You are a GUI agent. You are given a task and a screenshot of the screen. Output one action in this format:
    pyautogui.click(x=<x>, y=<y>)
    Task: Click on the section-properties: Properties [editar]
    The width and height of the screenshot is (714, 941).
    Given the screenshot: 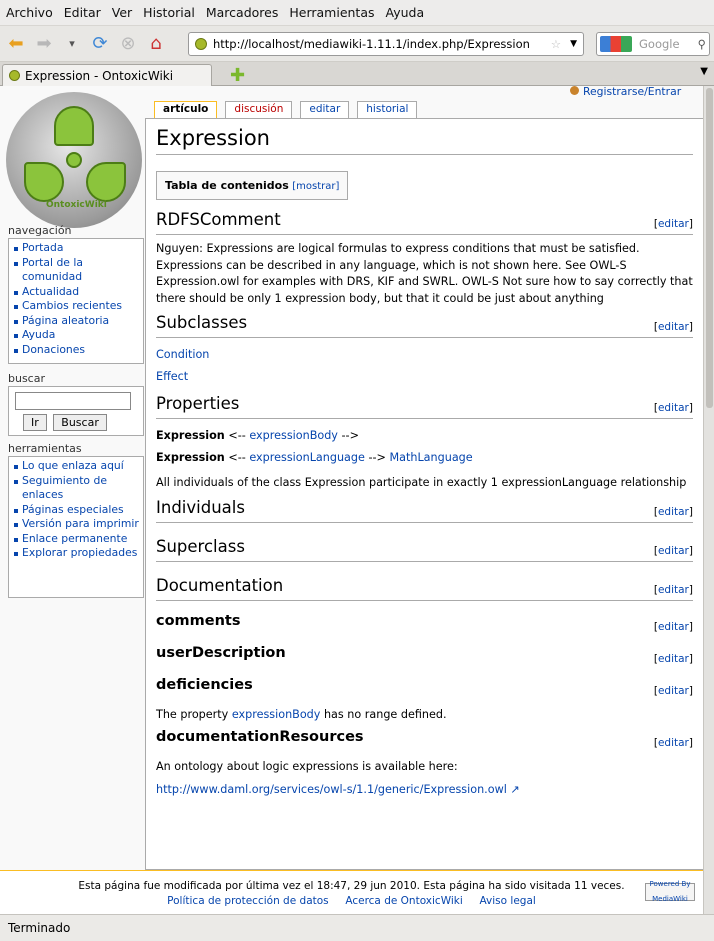 What is the action you would take?
    pyautogui.click(x=424, y=406)
    